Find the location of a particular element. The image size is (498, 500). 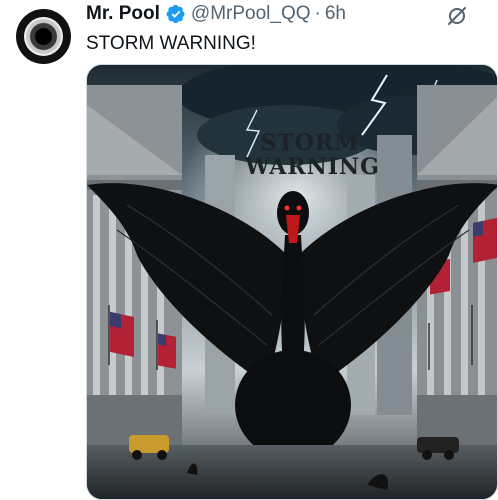

avatar is located at coordinates (43, 36).